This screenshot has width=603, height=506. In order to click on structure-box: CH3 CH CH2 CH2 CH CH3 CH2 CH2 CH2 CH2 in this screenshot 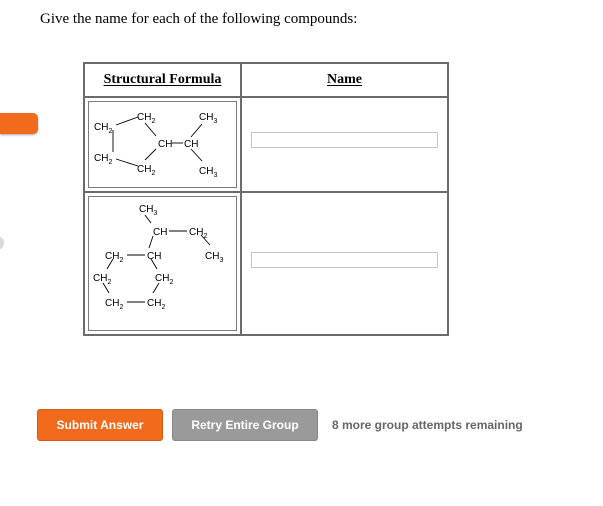, I will do `click(162, 263)`.